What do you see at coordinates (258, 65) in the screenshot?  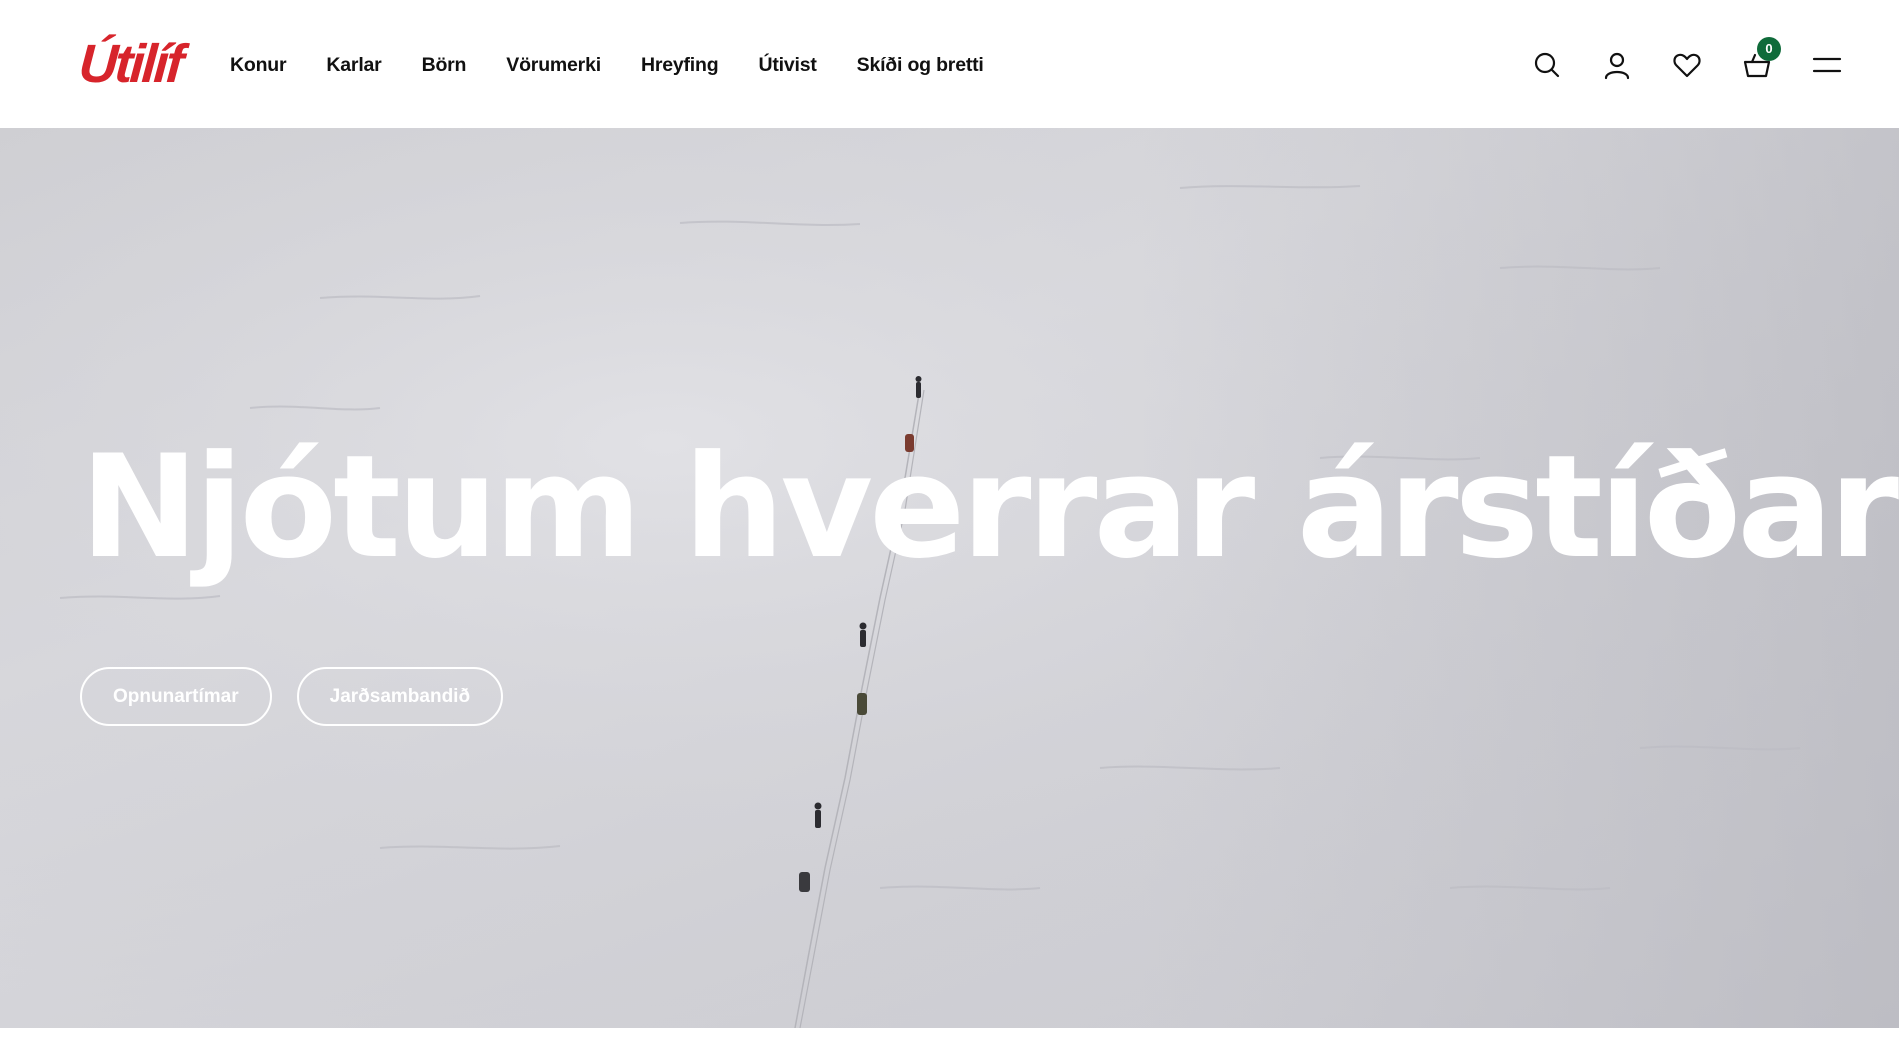 I see `nav-item-konur: Konur` at bounding box center [258, 65].